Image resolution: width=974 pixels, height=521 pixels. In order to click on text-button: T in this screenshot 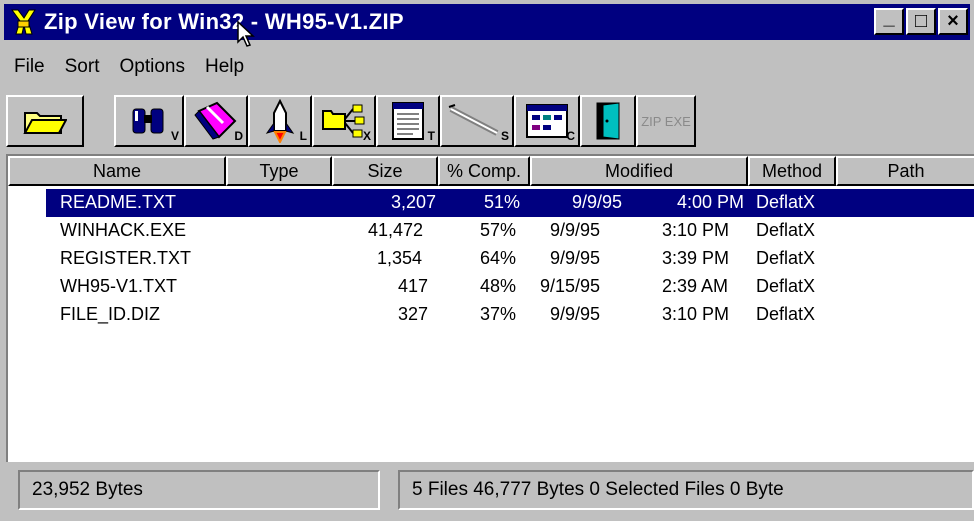, I will do `click(408, 121)`.